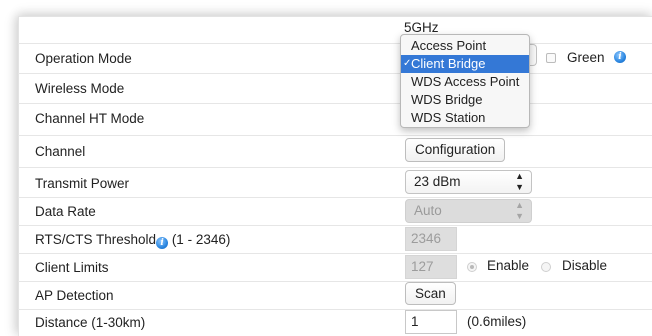 This screenshot has height=336, width=652. Describe the element at coordinates (74, 295) in the screenshot. I see `ap-detection-label: AP Detection` at that location.